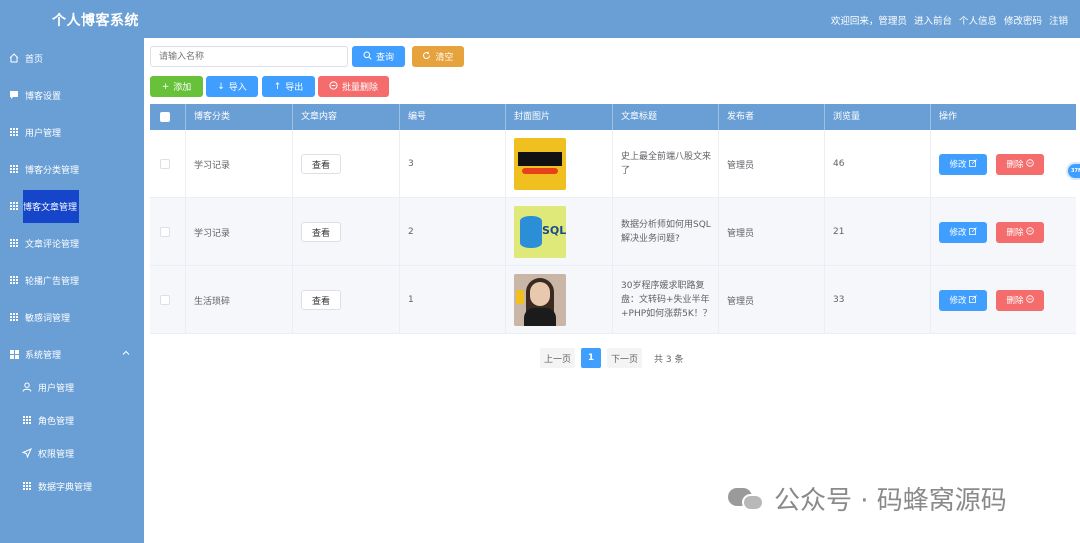 Image resolution: width=1080 pixels, height=543 pixels. I want to click on column-header: 文章内容, so click(346, 117).